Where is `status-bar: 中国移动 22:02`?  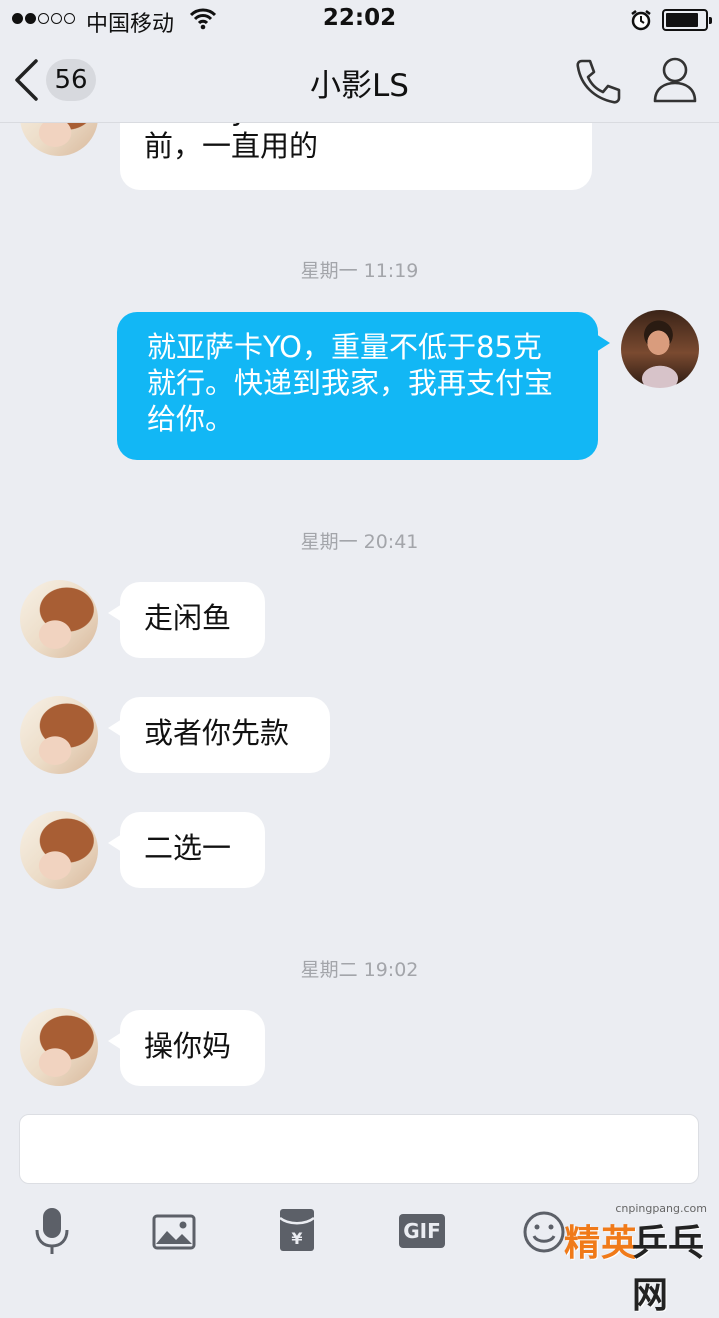
status-bar: 中国移动 22:02 is located at coordinates (359, 20).